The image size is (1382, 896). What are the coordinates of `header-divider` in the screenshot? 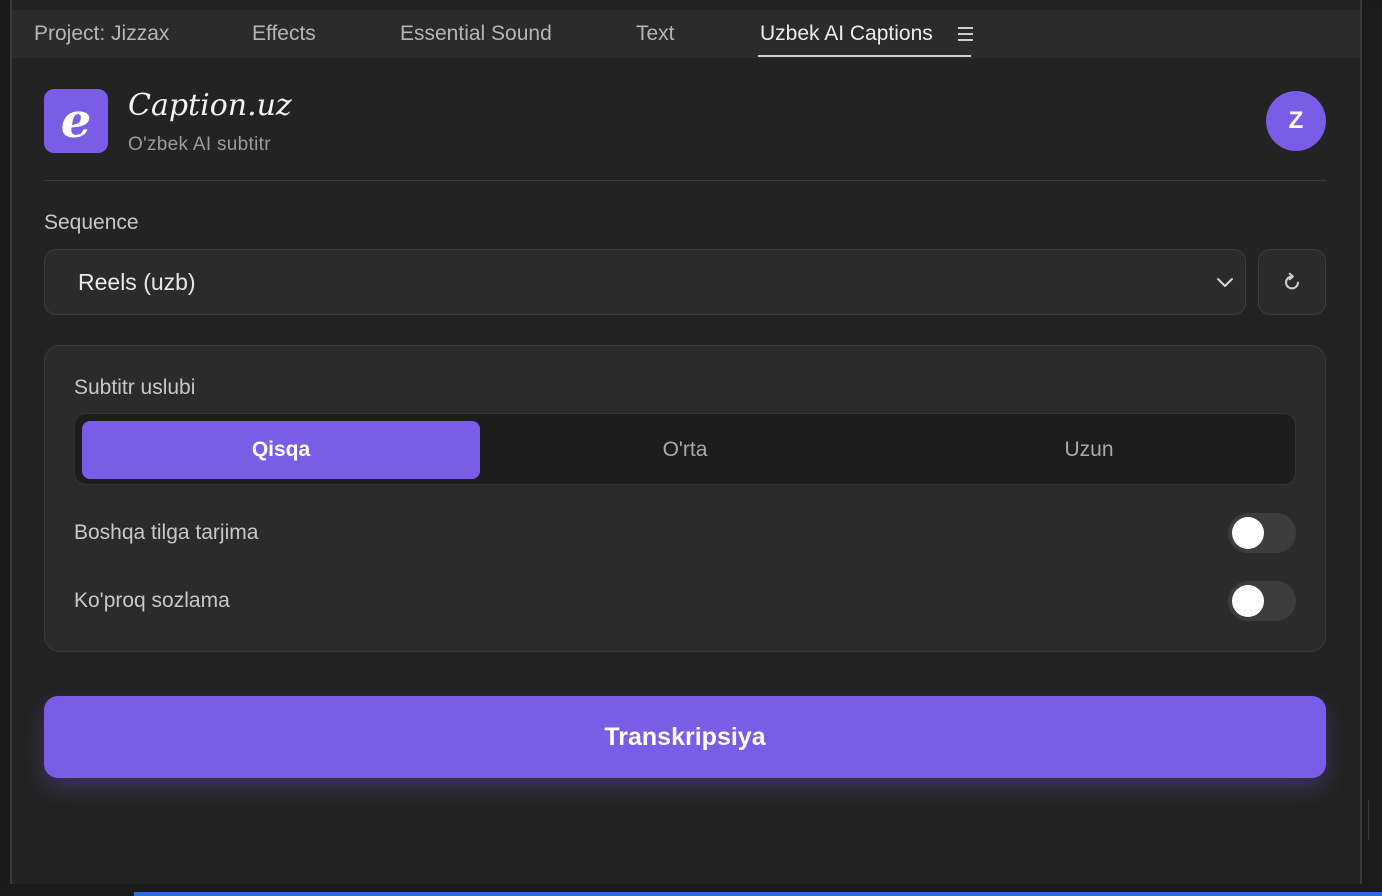 It's located at (685, 180).